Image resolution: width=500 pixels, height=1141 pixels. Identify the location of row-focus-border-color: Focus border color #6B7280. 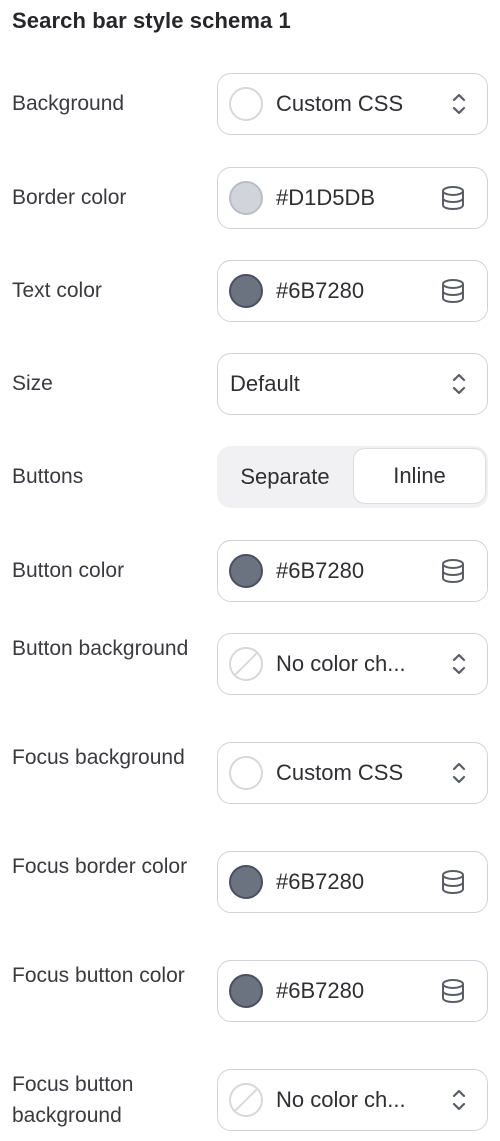
(250, 882).